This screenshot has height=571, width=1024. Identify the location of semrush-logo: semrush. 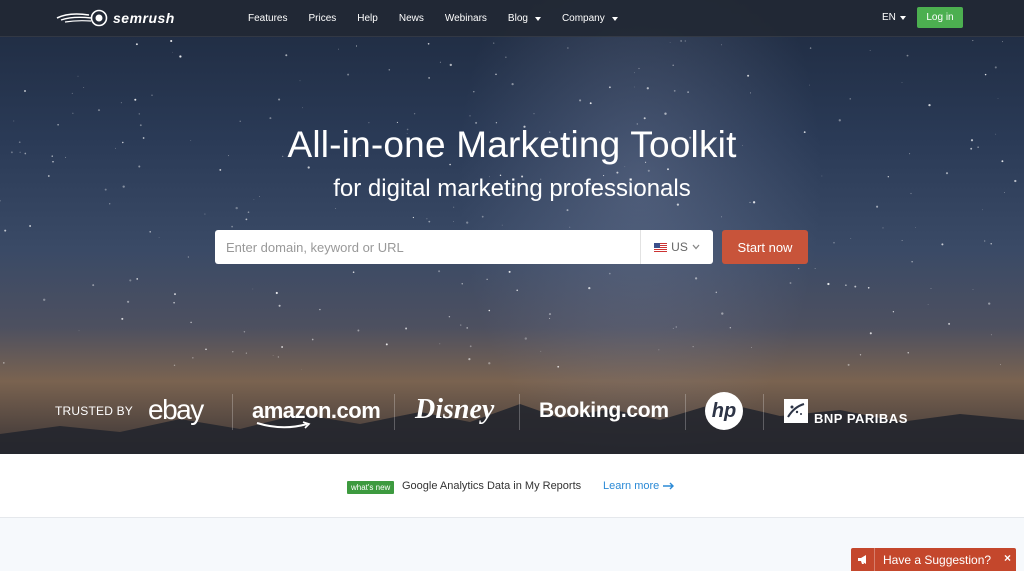
(115, 18).